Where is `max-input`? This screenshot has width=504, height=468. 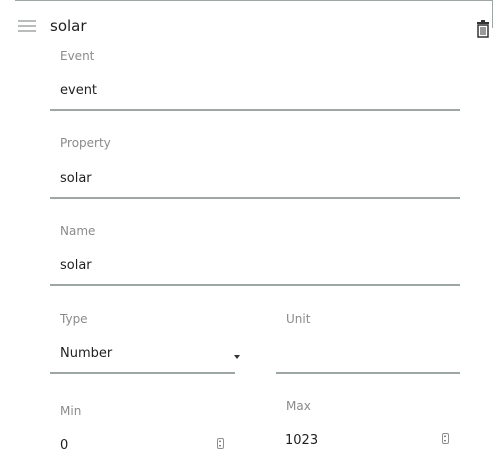
max-input is located at coordinates (358, 440).